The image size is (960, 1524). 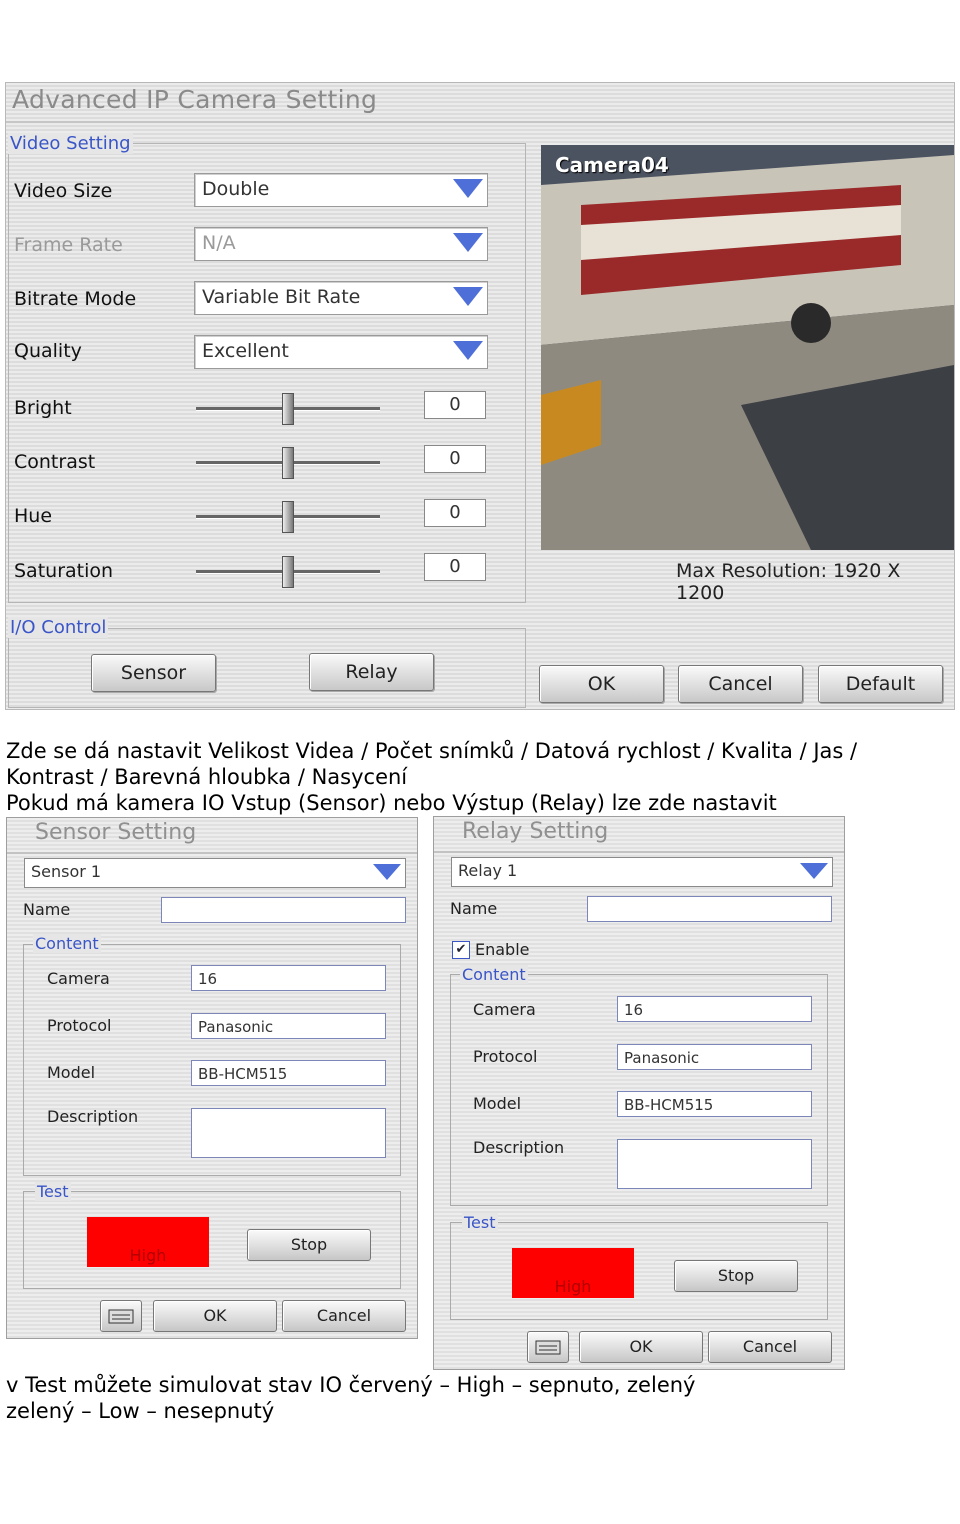 I want to click on ok-button: OK, so click(x=601, y=684).